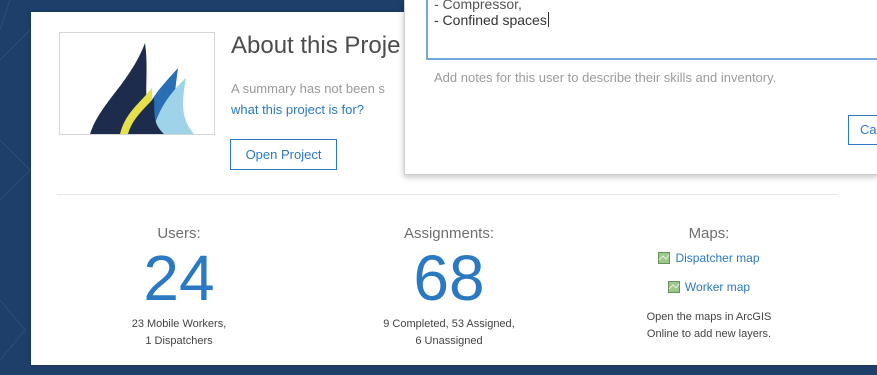  What do you see at coordinates (316, 45) in the screenshot?
I see `about-title: About this Proje` at bounding box center [316, 45].